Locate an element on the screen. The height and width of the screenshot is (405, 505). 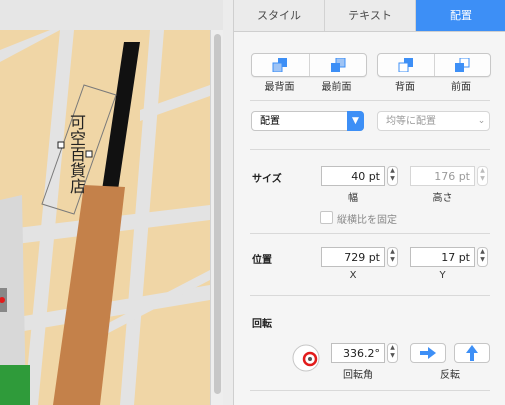
canvas-scrollbar is located at coordinates (216, 217).